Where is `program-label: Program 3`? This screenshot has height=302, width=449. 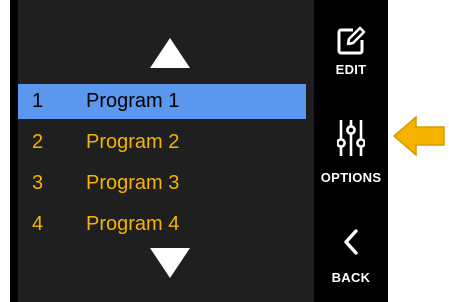 program-label: Program 3 is located at coordinates (133, 183).